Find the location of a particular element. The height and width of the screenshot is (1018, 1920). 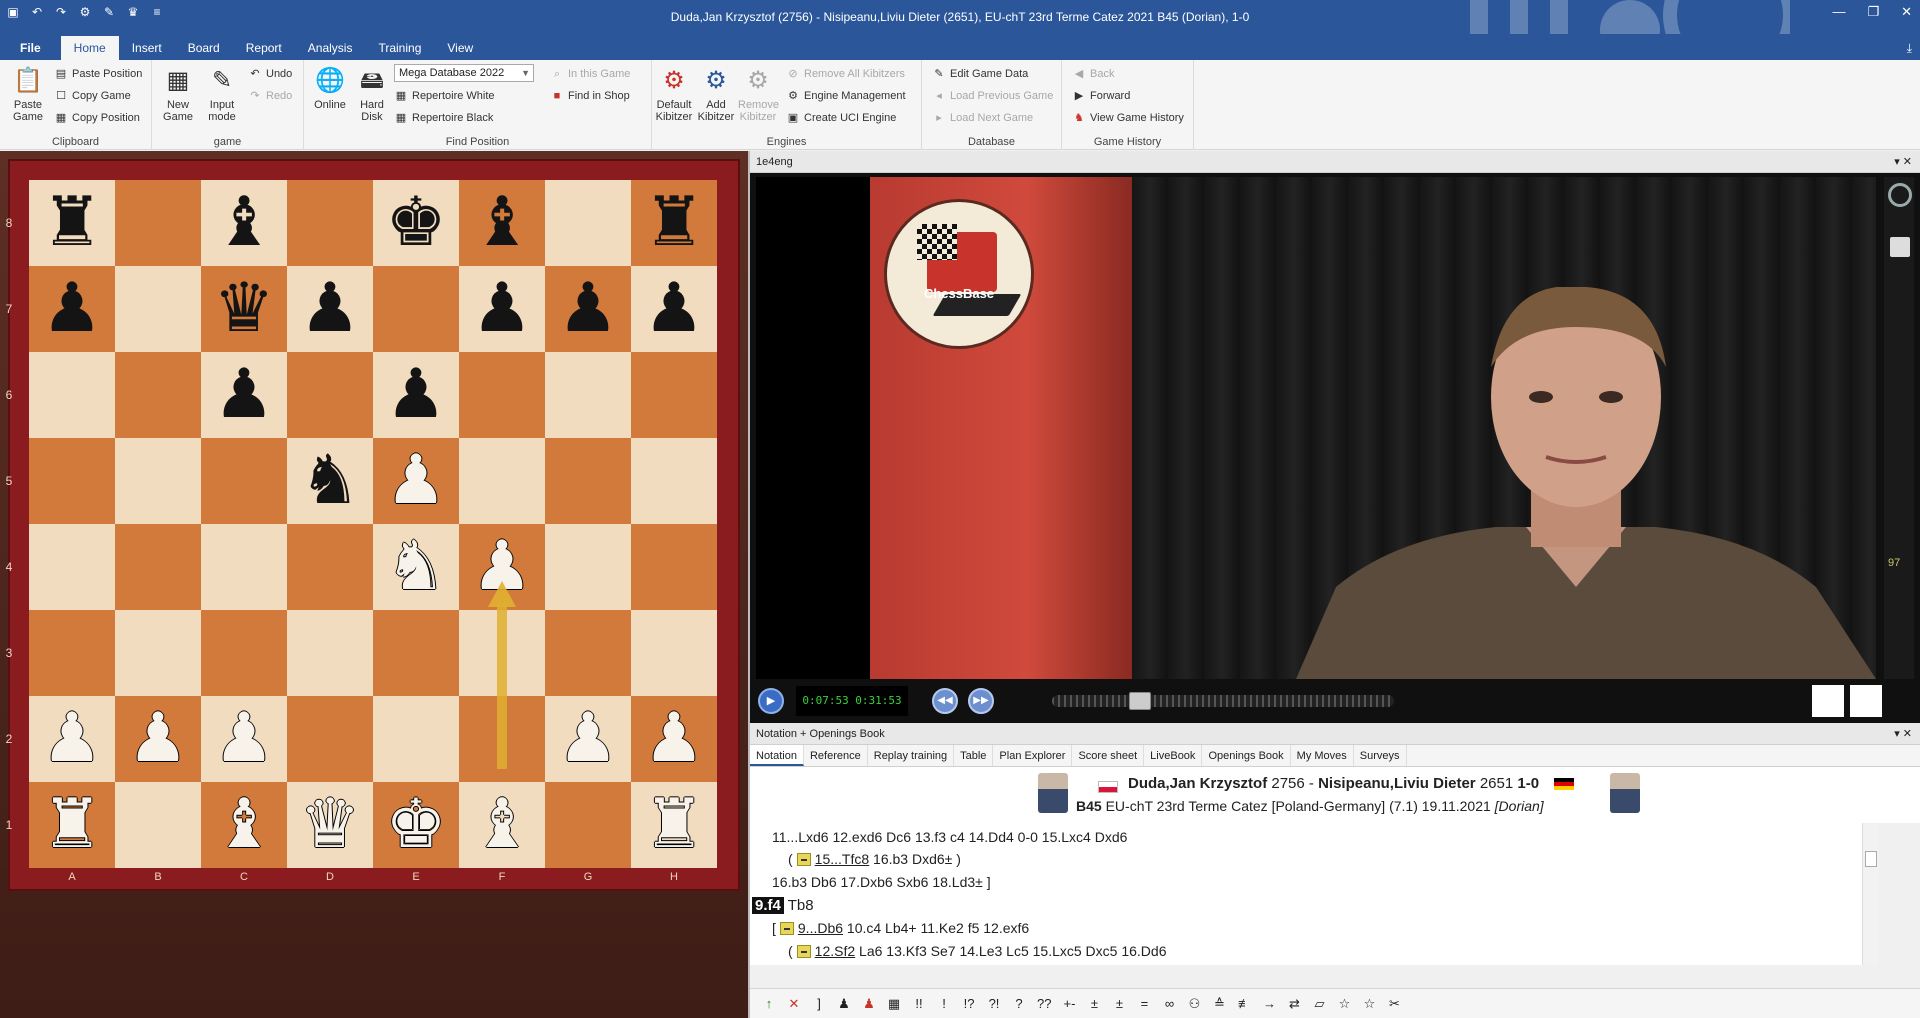

annotation-symbol-button: ▦ is located at coordinates (894, 1004).